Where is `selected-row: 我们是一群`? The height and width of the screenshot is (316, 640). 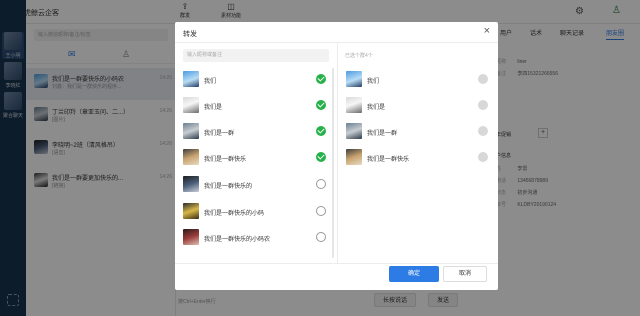
selected-row: 我们是一群 is located at coordinates (418, 132).